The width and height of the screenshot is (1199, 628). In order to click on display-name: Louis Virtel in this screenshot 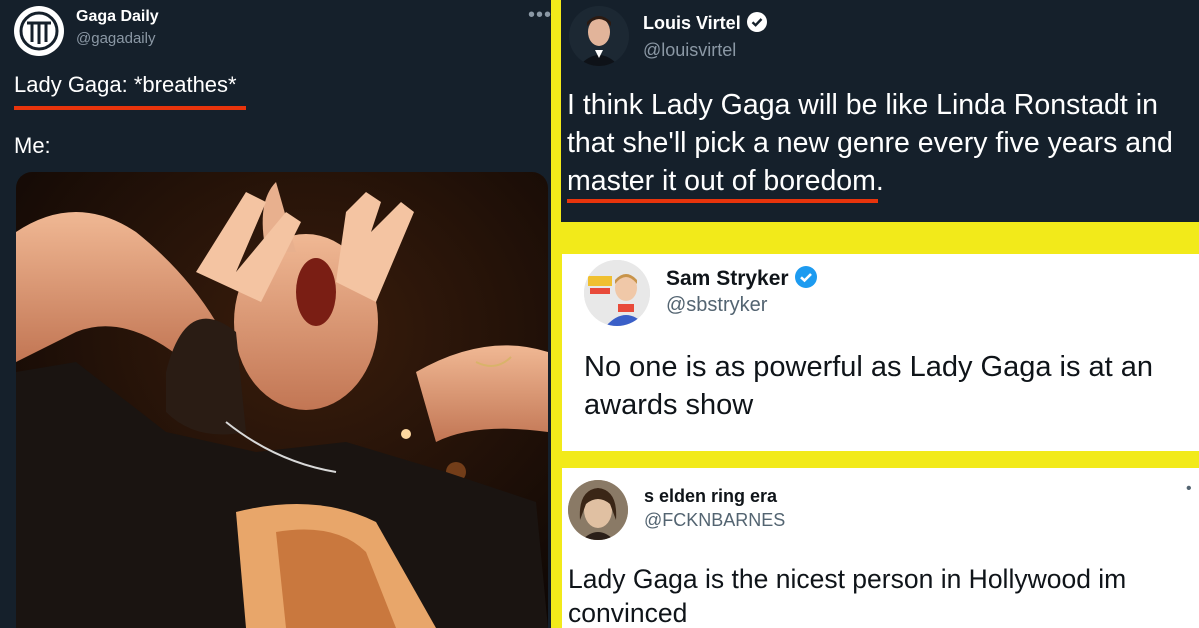, I will do `click(705, 23)`.